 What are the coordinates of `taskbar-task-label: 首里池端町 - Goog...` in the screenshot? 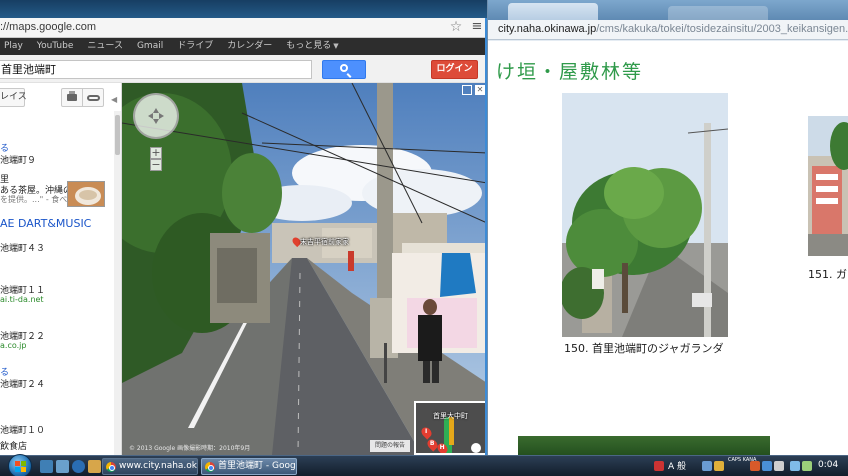 It's located at (257, 466).